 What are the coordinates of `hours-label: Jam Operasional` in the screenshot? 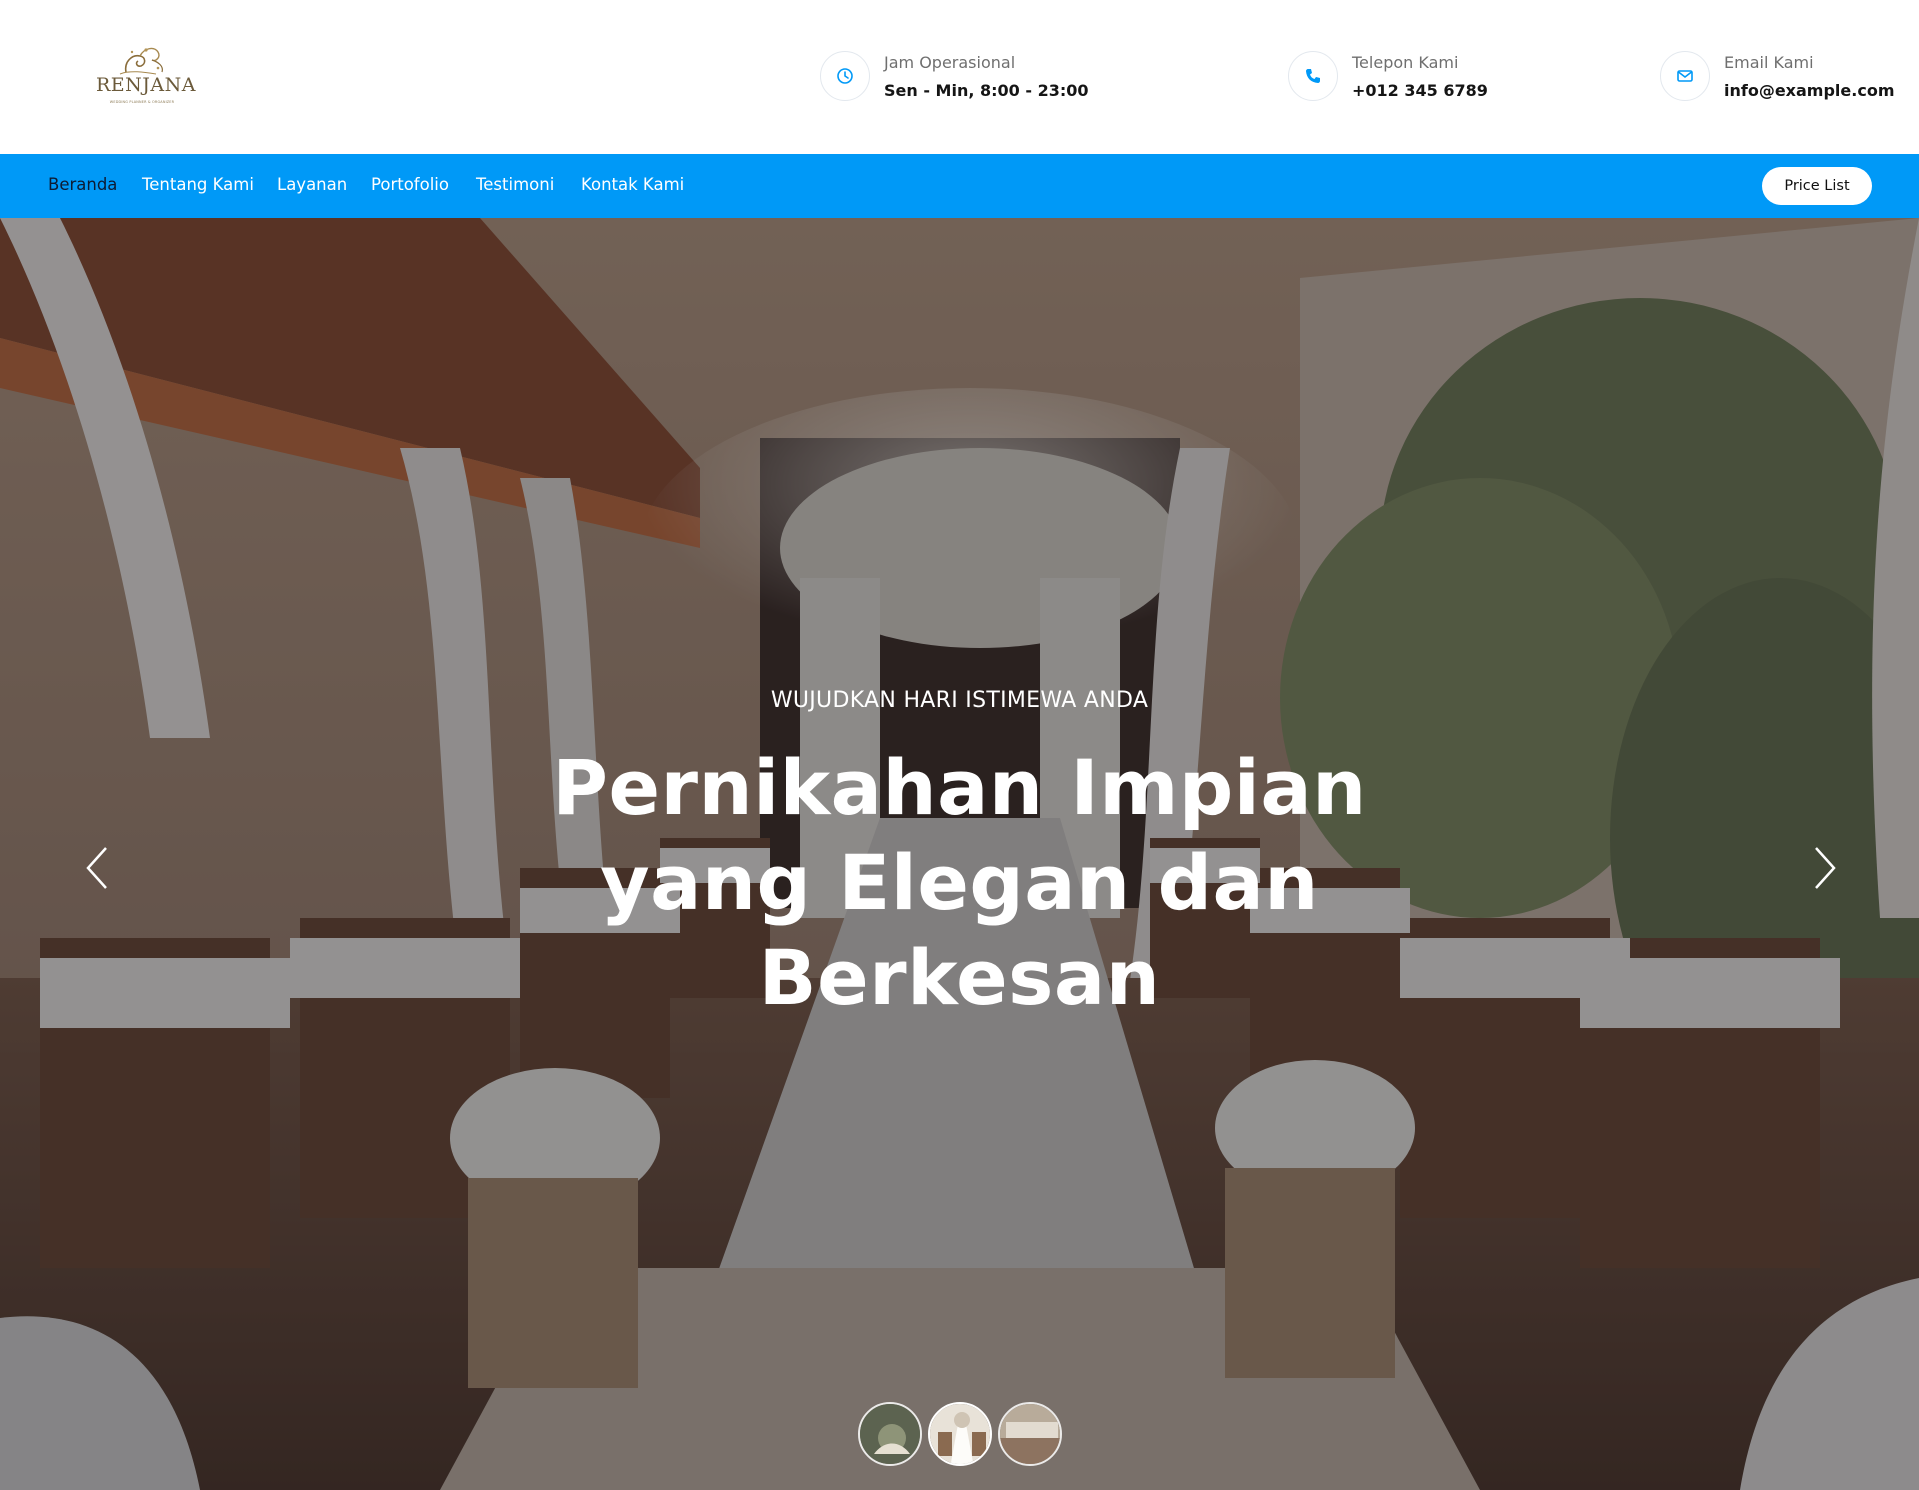 It's located at (950, 62).